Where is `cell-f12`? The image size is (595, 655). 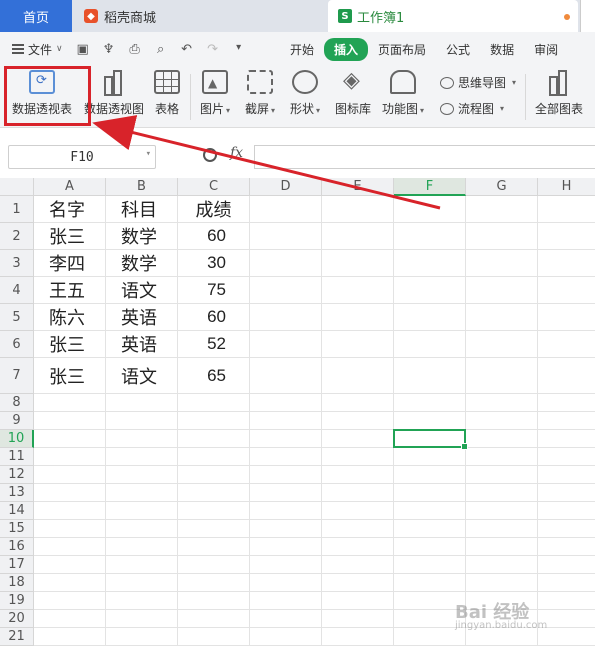
cell-f12 is located at coordinates (430, 475).